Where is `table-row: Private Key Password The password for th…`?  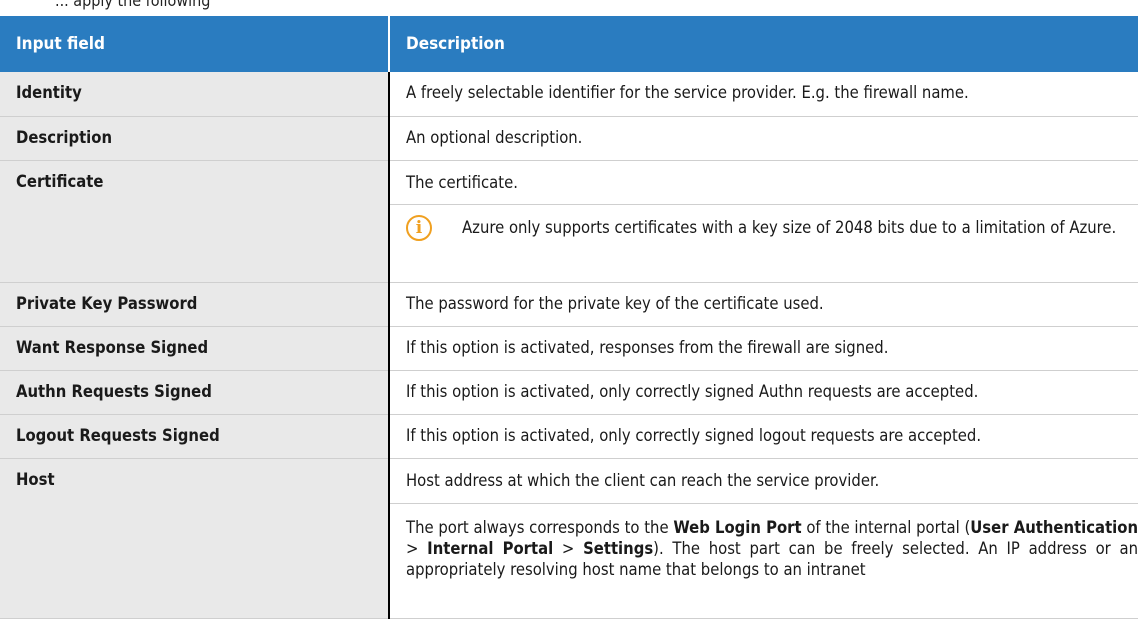 table-row: Private Key Password The password for th… is located at coordinates (569, 304).